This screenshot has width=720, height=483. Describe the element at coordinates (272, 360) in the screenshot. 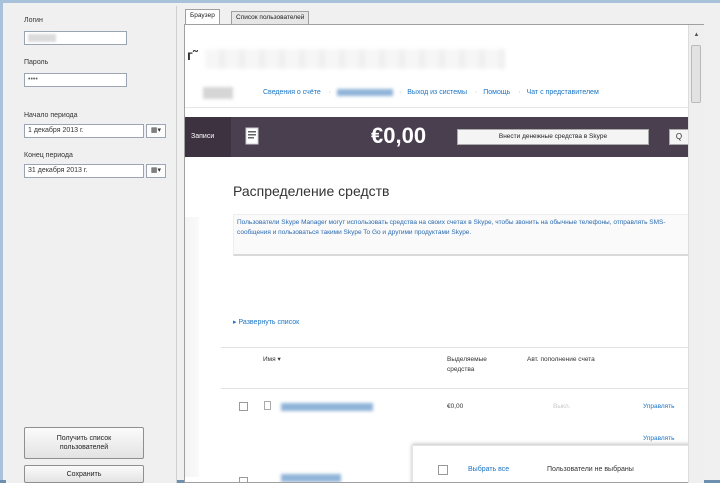

I see `col-name-header: Имя ▾` at that location.